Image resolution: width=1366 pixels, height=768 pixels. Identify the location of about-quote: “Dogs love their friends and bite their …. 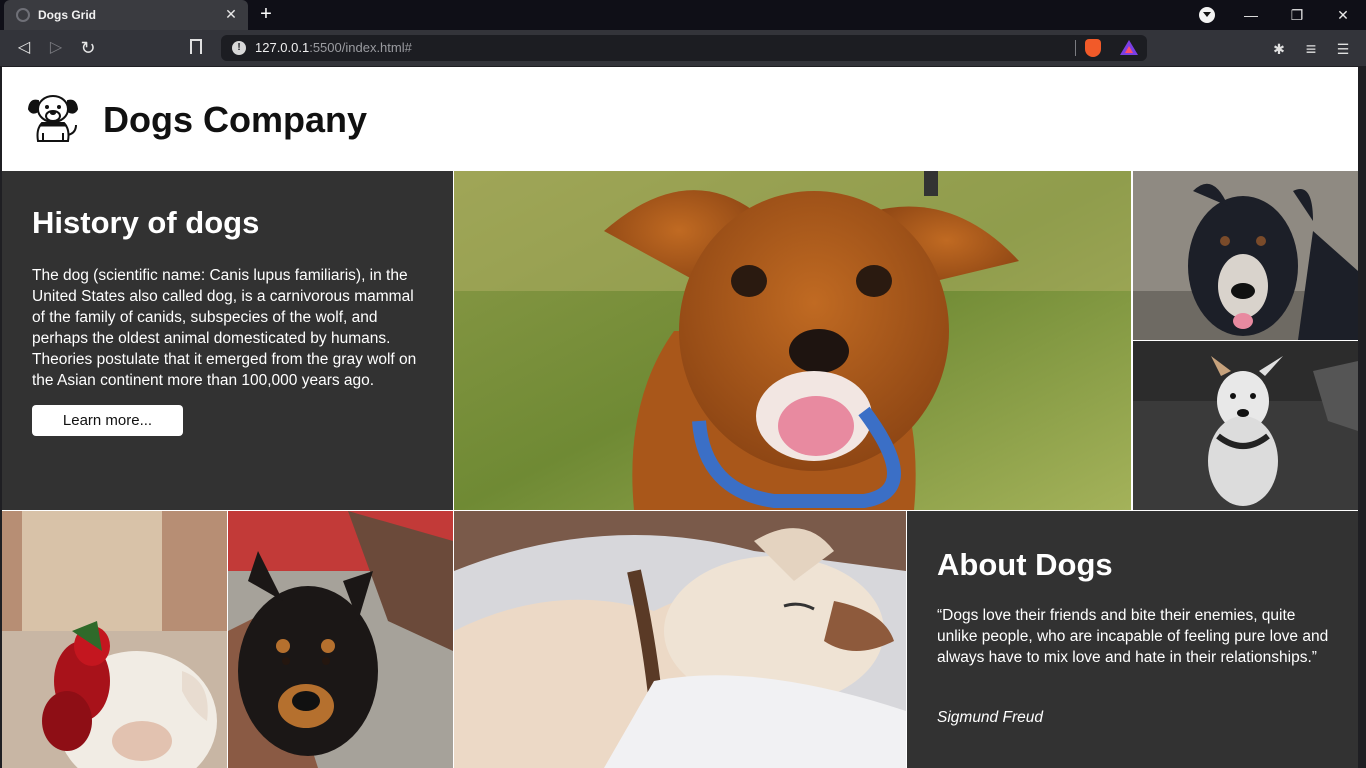
(1133, 636).